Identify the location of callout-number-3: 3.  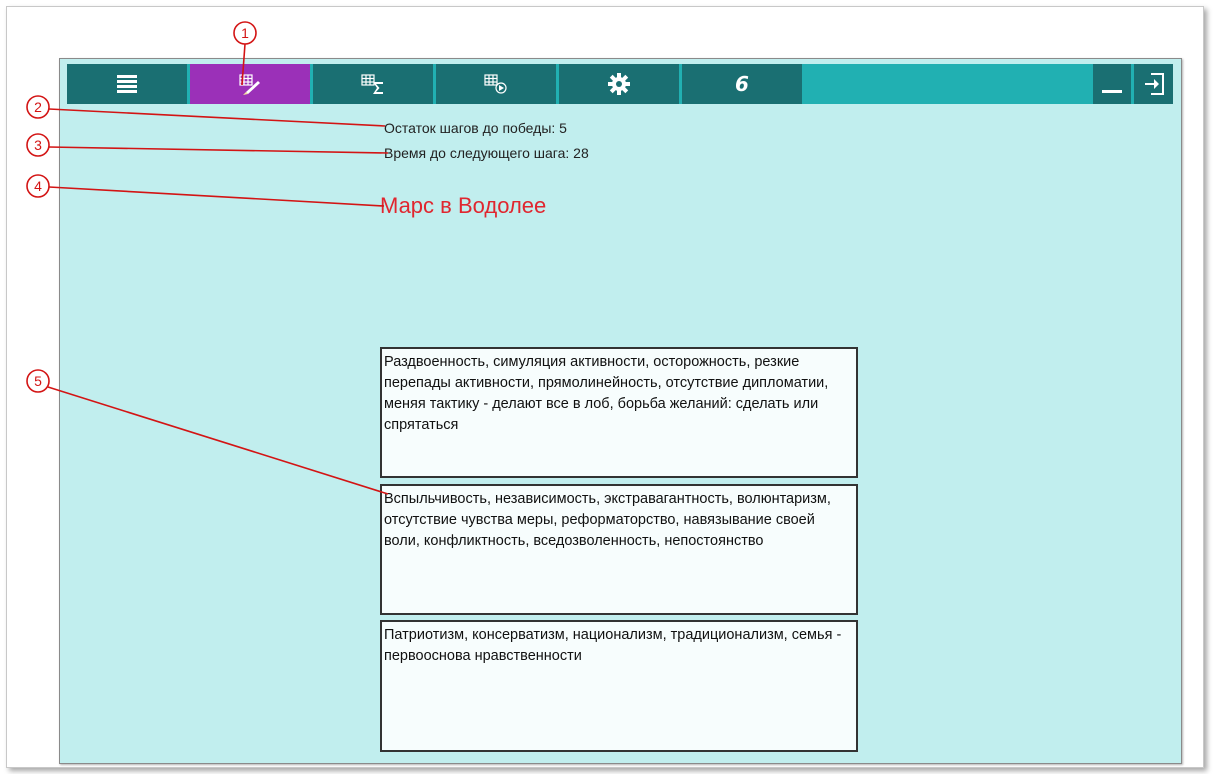
(38, 145).